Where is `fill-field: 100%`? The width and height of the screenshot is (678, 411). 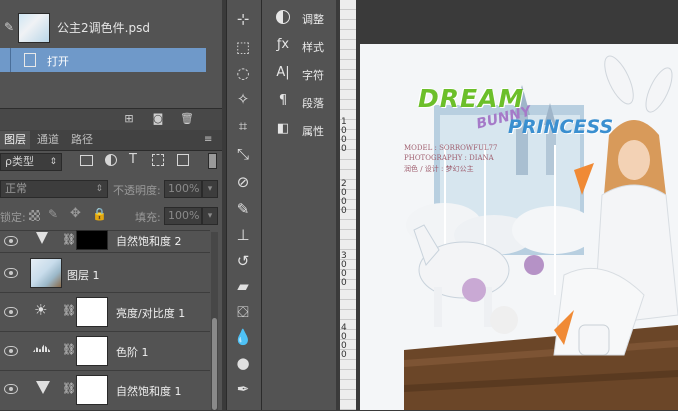 fill-field: 100% is located at coordinates (183, 216).